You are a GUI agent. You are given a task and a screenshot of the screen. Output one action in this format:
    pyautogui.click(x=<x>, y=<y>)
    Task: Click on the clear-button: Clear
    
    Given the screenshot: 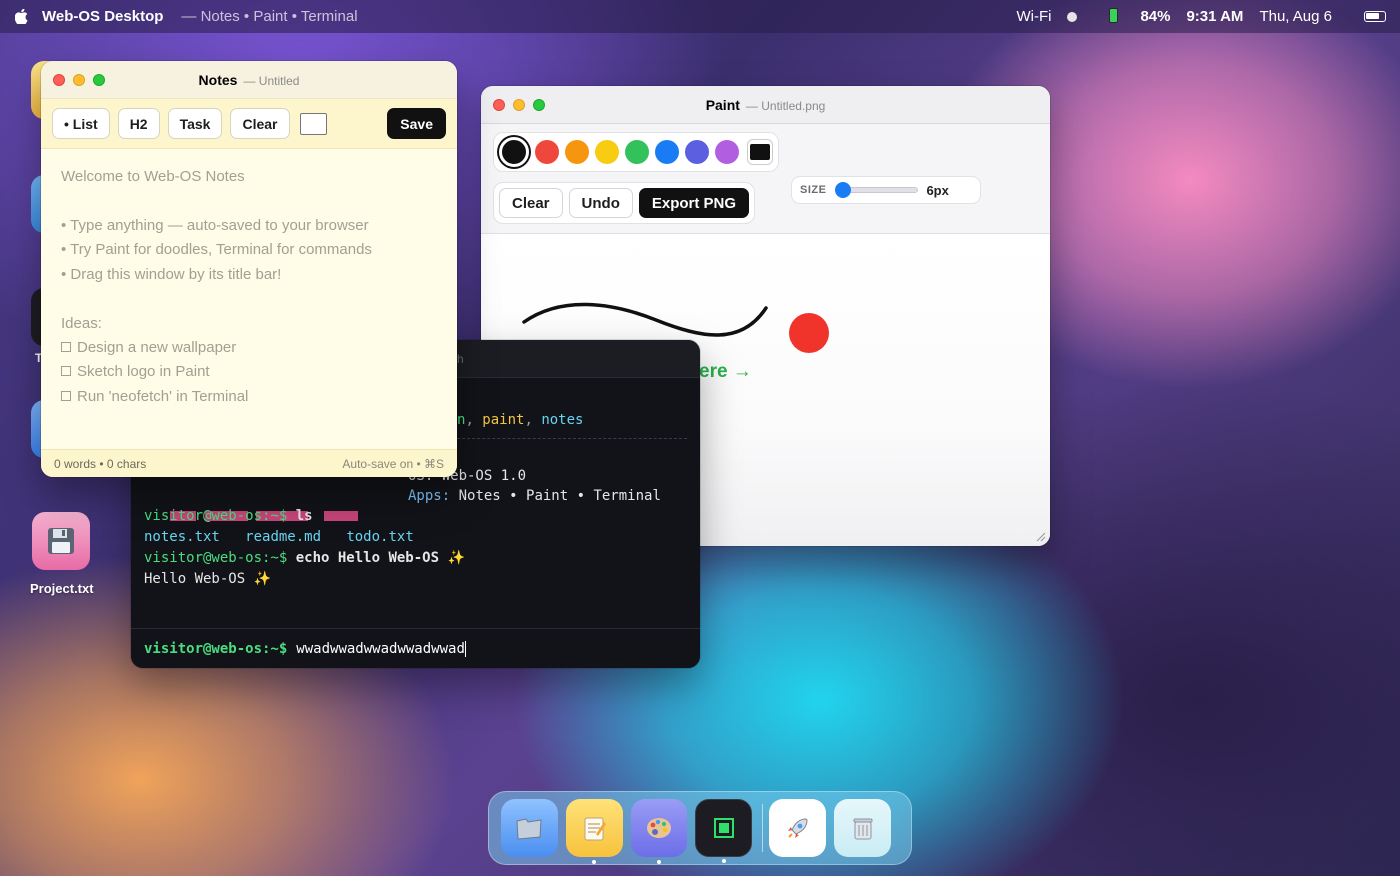 What is the action you would take?
    pyautogui.click(x=260, y=123)
    